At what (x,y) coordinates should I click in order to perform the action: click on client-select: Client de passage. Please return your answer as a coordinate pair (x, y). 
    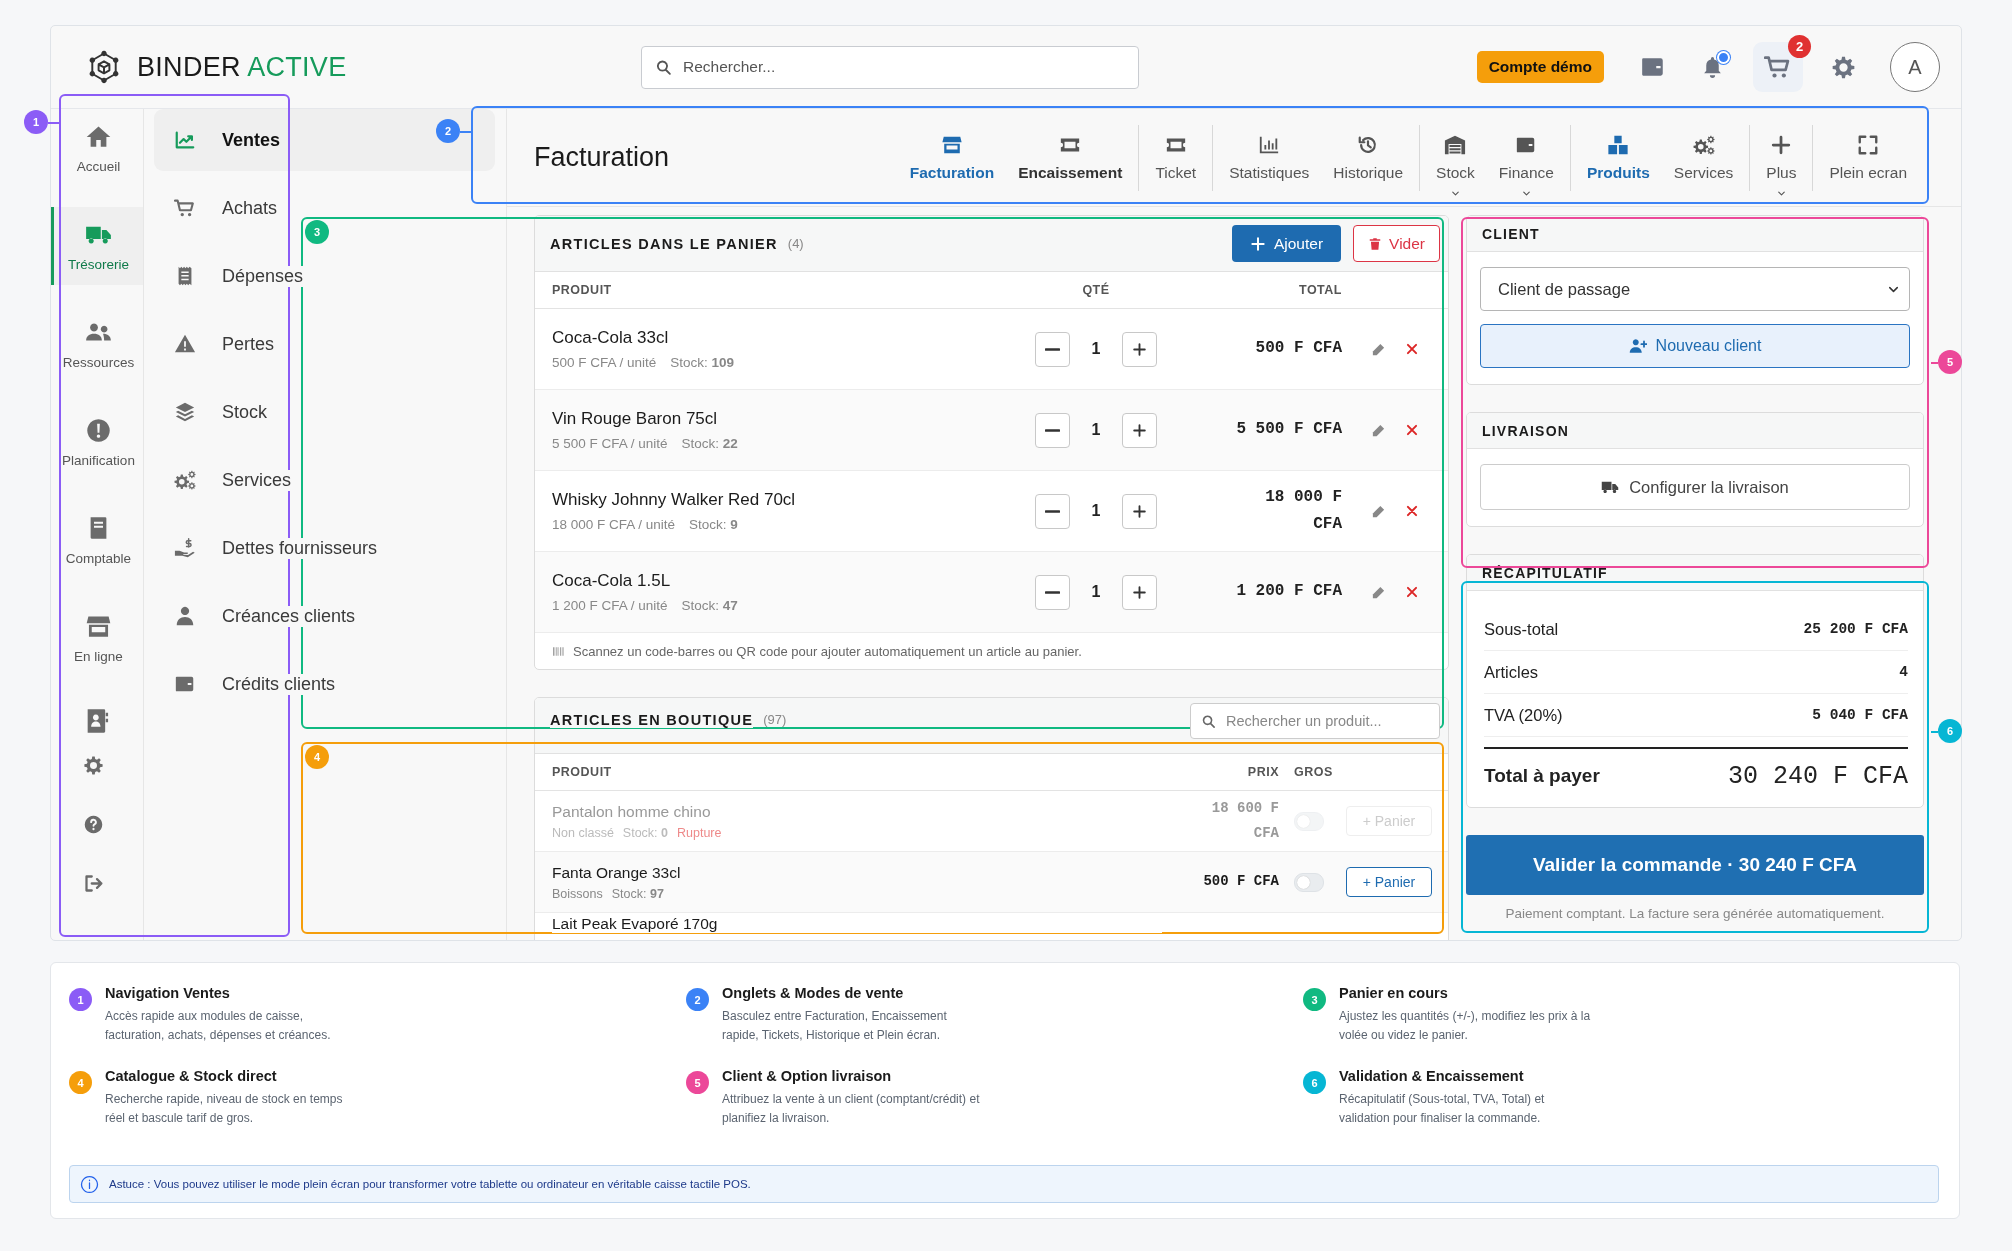
    Looking at the image, I should click on (1695, 289).